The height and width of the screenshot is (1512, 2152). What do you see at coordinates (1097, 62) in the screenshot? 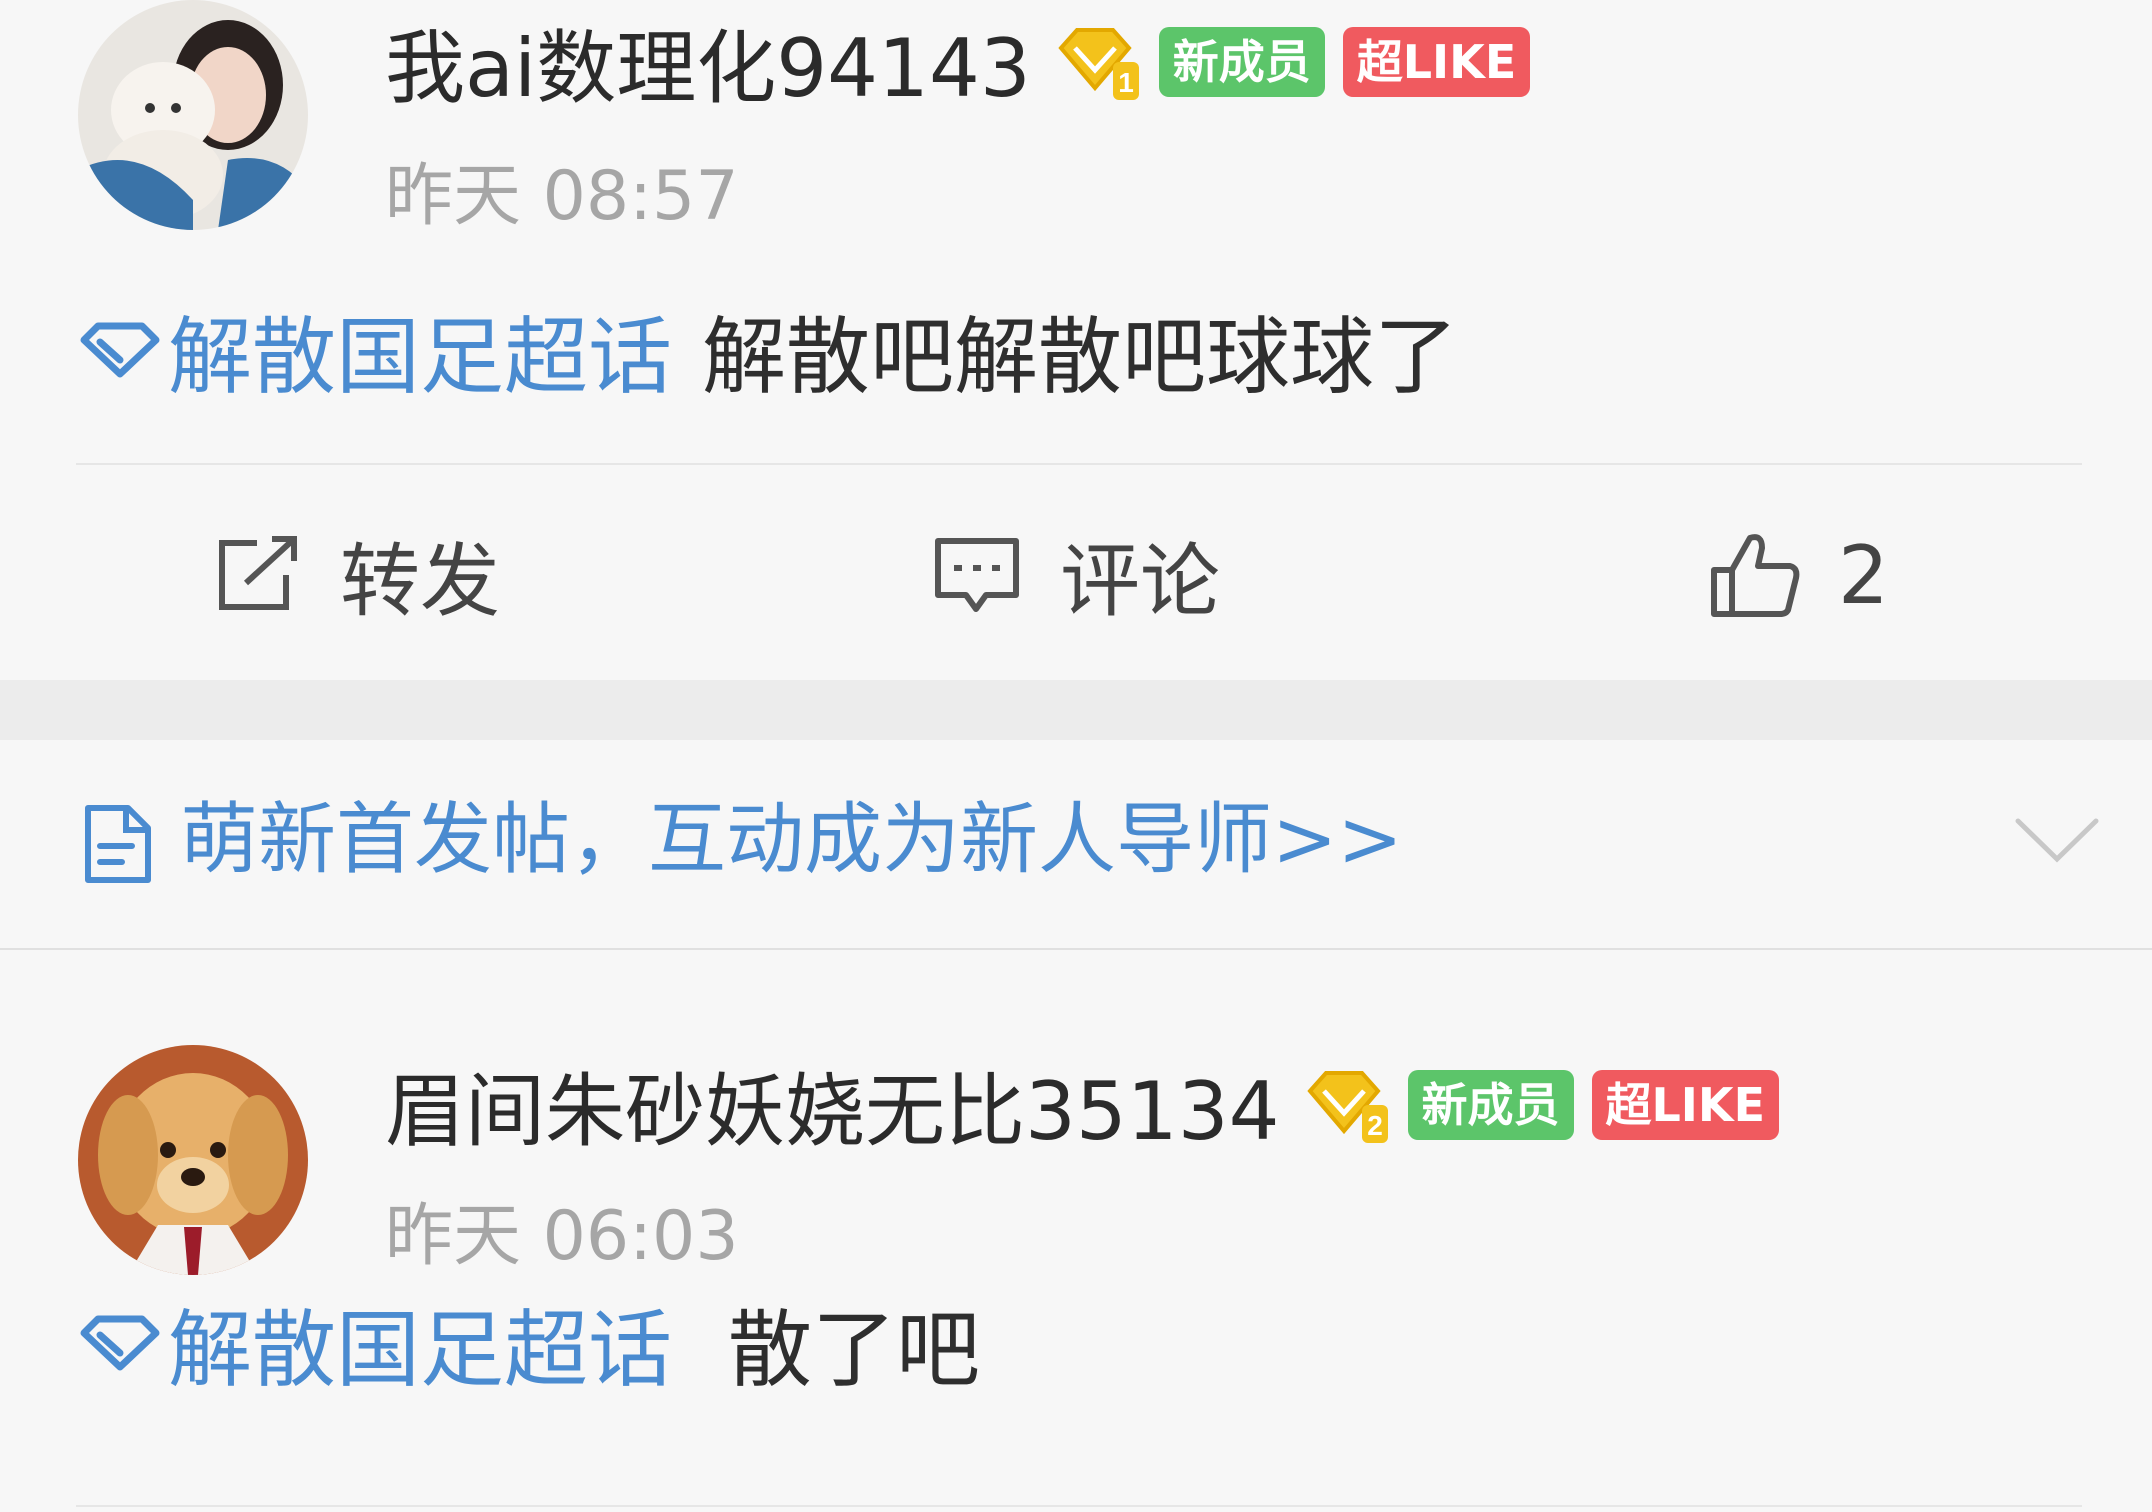
I see `fan-level-badge-icon: 1` at bounding box center [1097, 62].